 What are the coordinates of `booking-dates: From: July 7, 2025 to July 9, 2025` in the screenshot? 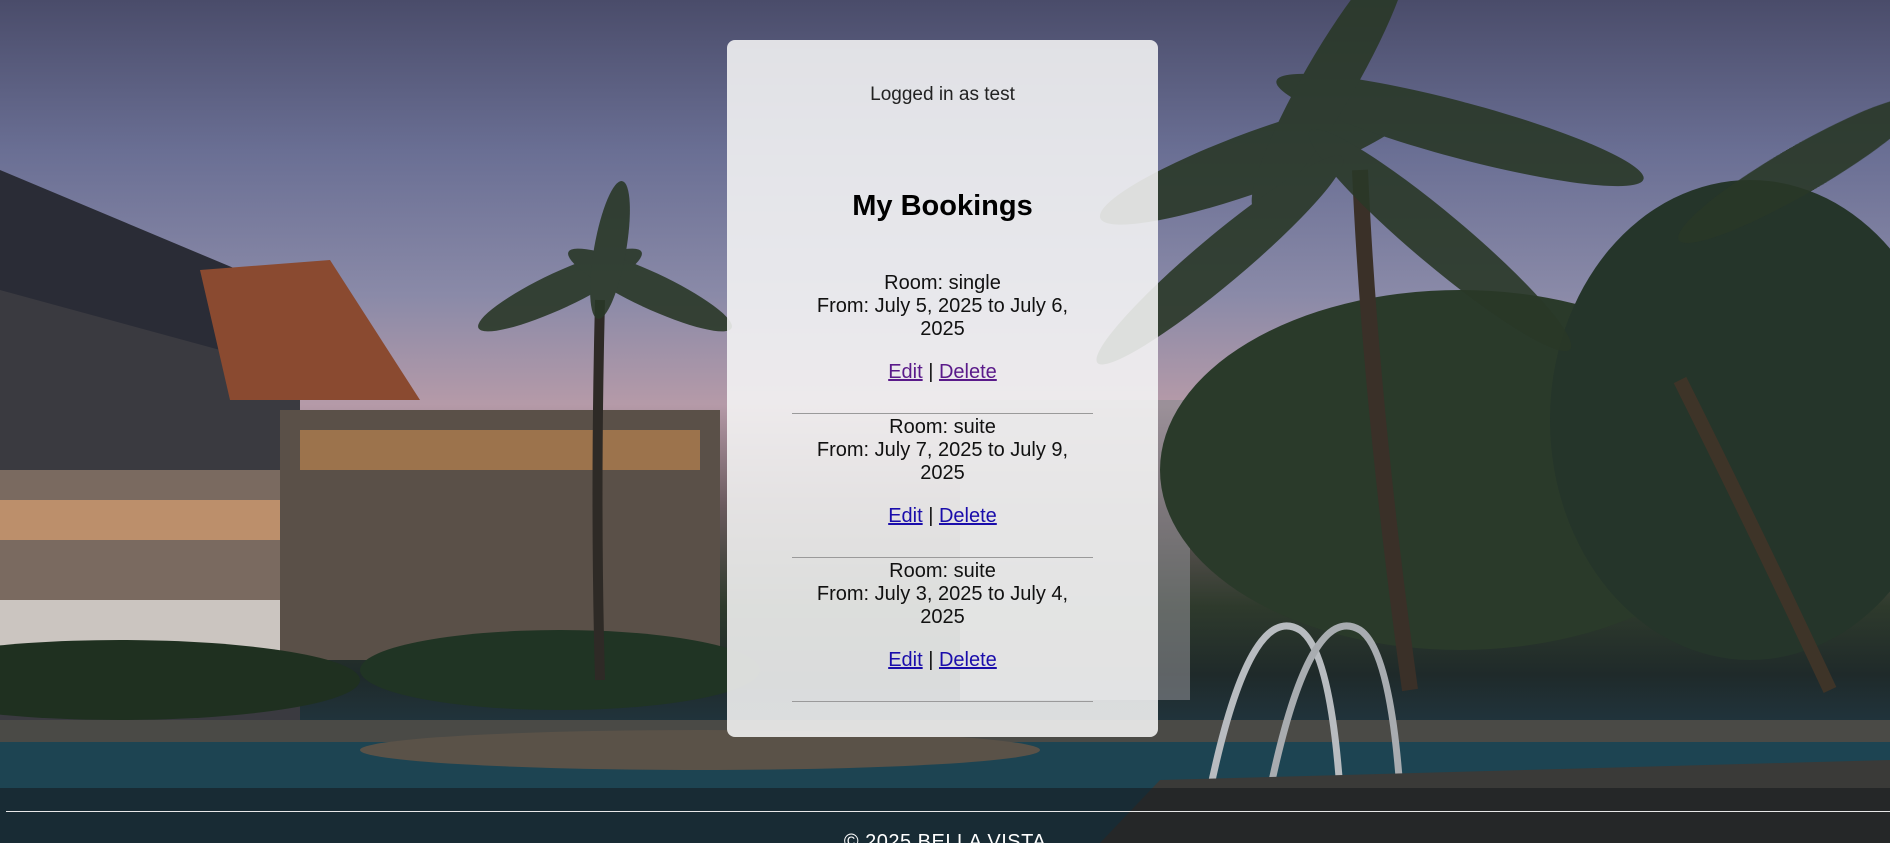 It's located at (942, 461).